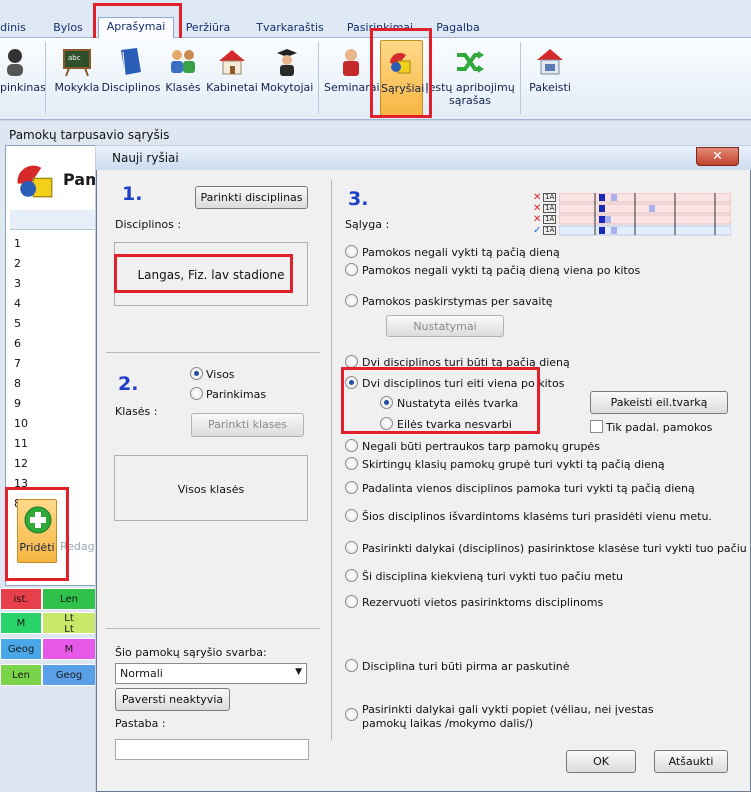 The height and width of the screenshot is (792, 751). What do you see at coordinates (659, 427) in the screenshot?
I see `only-split-label: Tik padal. pamokos` at bounding box center [659, 427].